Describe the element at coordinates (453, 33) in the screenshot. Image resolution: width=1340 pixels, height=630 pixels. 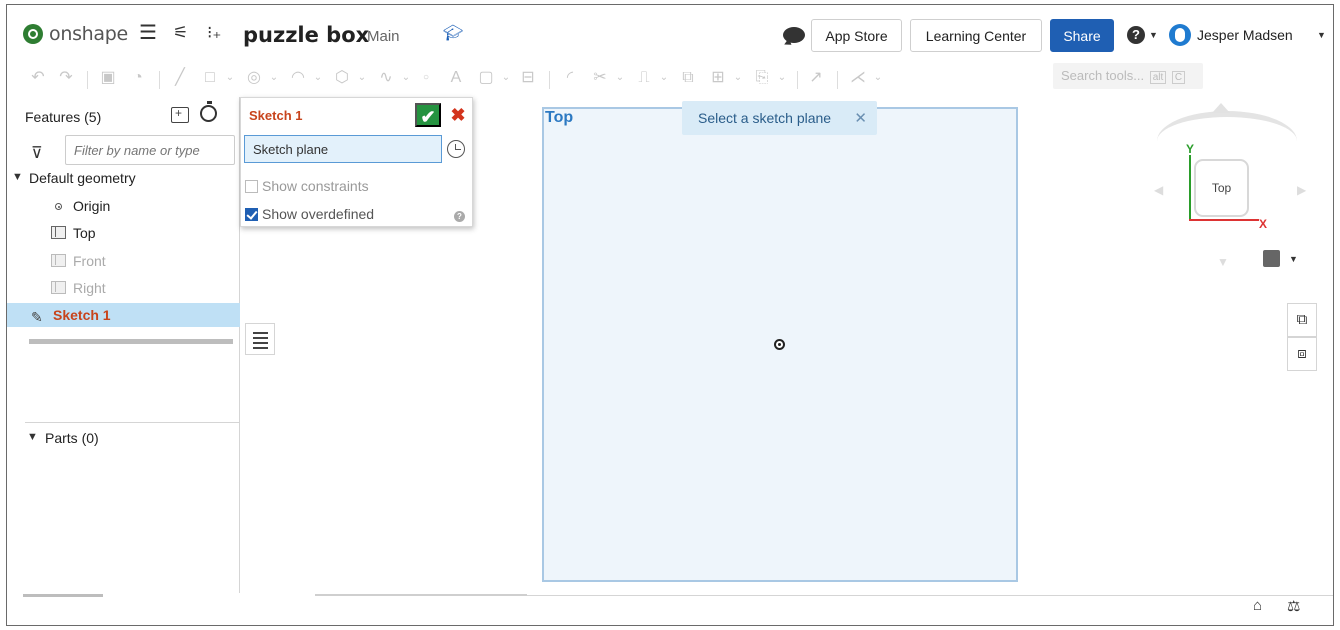
I see `graduation-cap-icon: 🎓︎` at that location.